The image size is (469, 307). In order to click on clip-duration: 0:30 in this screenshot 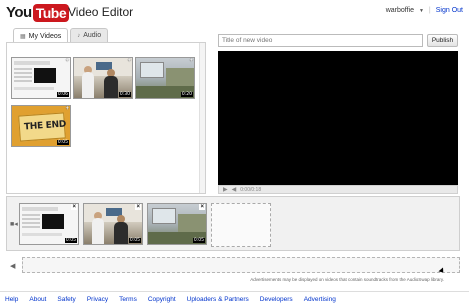, I will do `click(124, 94)`.